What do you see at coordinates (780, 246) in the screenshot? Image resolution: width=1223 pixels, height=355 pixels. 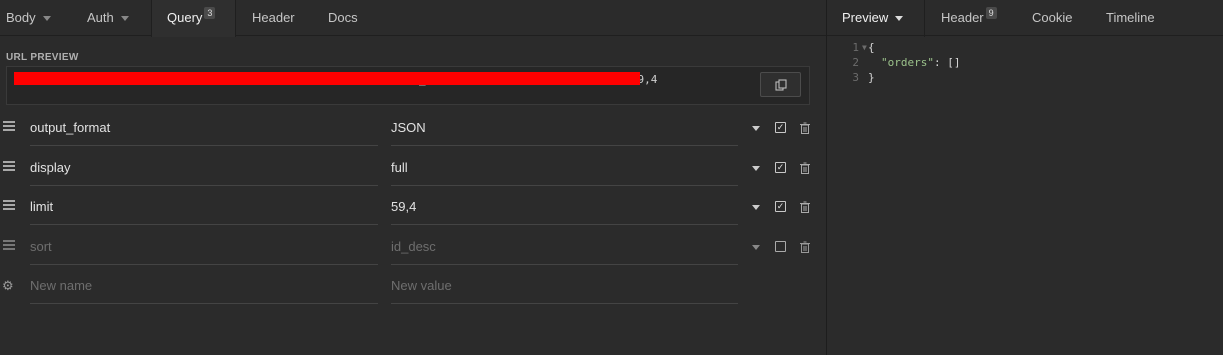 I see `enabled-checkbox` at bounding box center [780, 246].